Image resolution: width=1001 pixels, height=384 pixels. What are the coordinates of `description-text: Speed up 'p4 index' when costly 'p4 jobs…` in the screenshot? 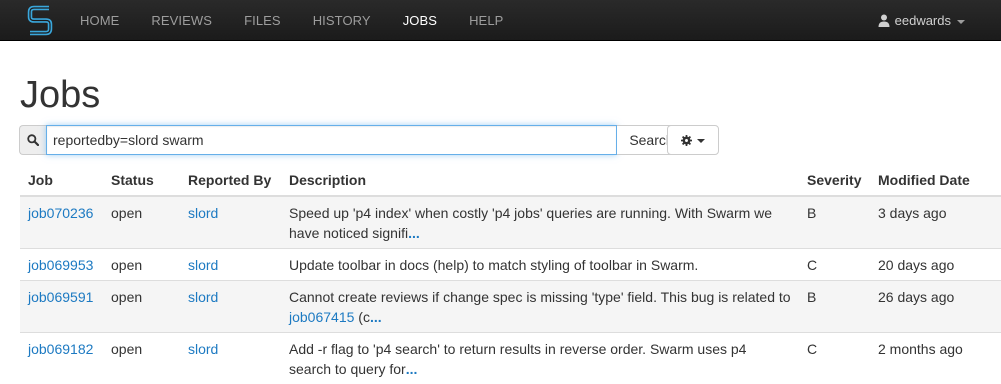 It's located at (530, 223).